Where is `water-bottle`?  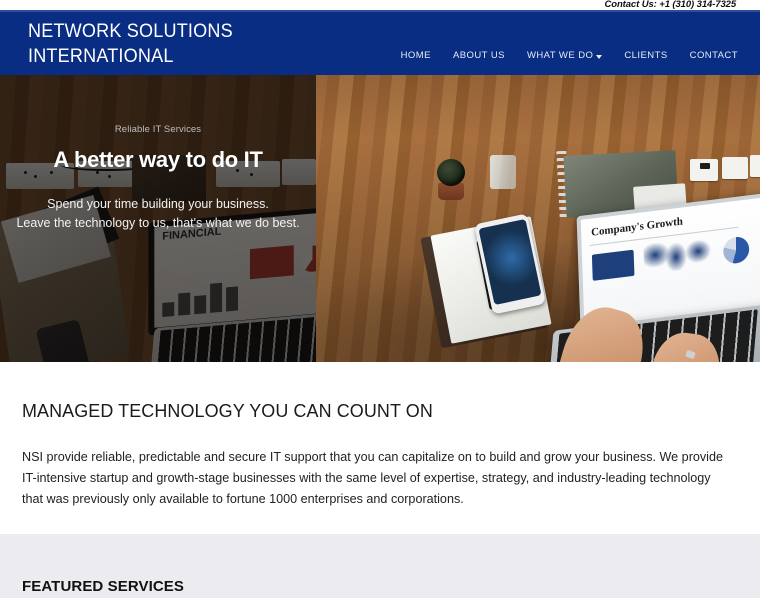 water-bottle is located at coordinates (503, 172).